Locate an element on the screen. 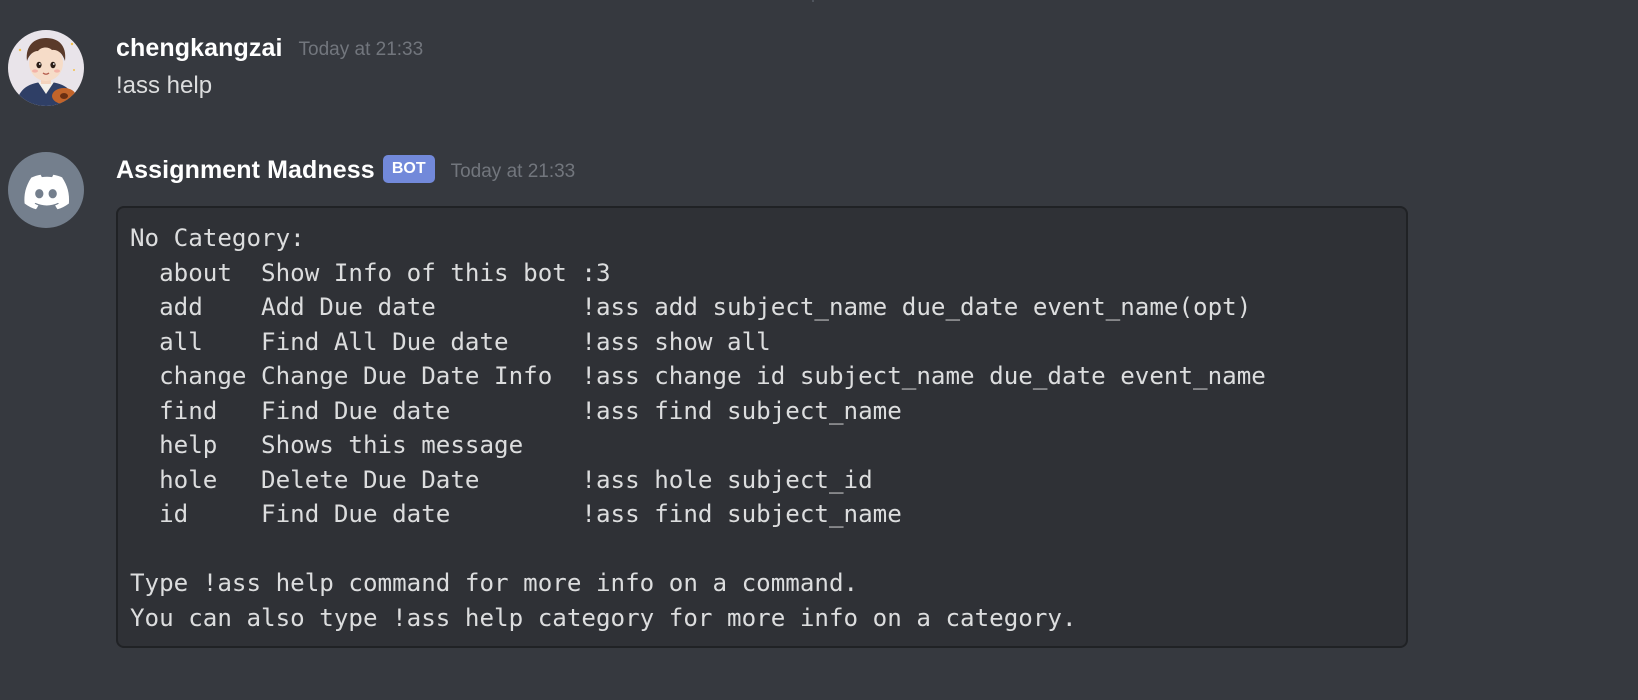 The height and width of the screenshot is (700, 1638). discord-logo-icon is located at coordinates (46, 190).